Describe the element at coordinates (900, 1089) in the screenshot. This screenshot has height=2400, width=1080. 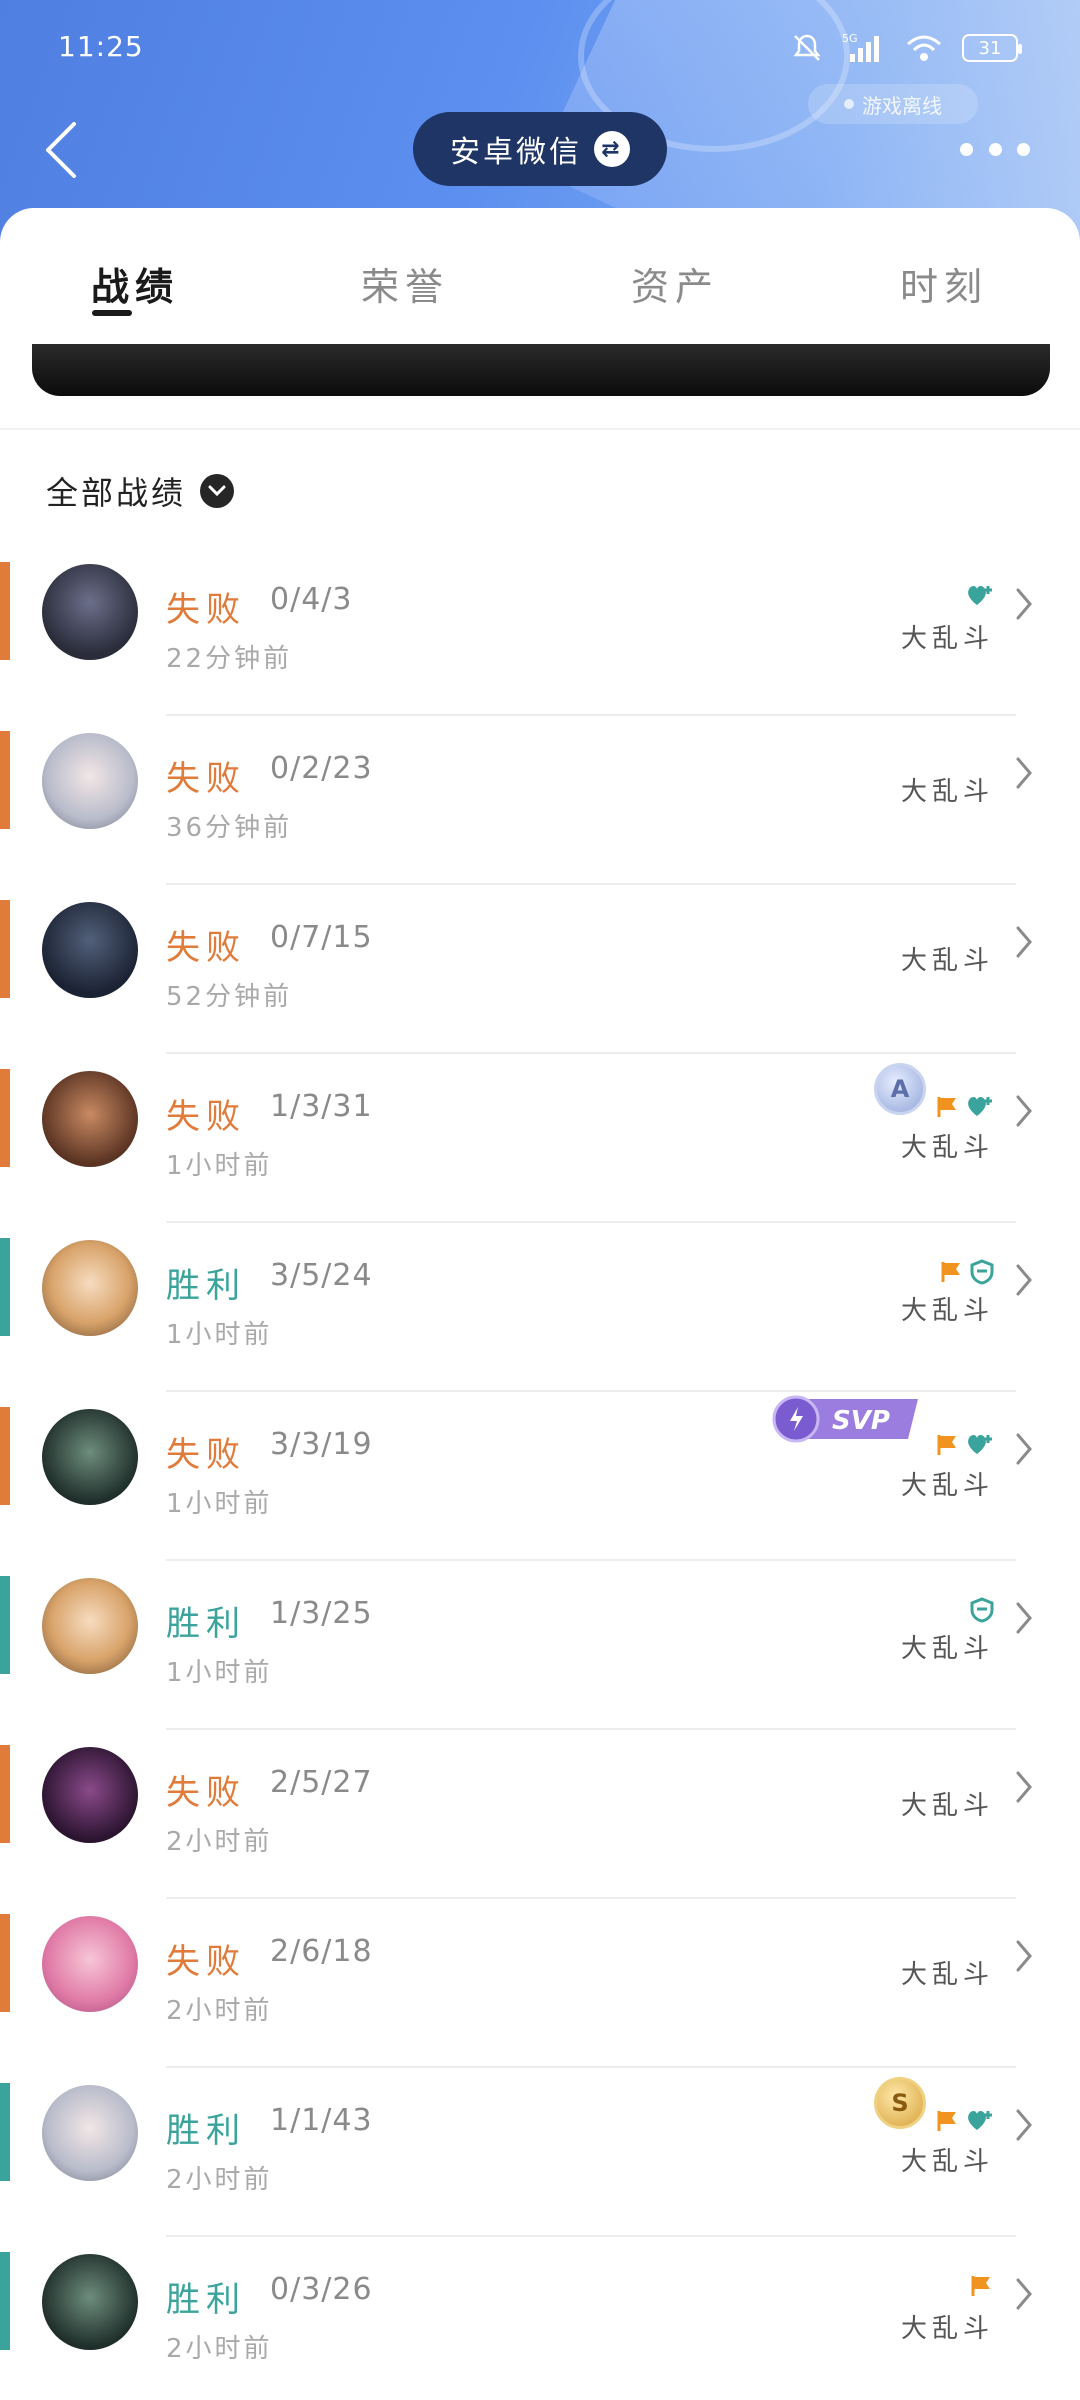
I see `a-rating-badge: A` at that location.